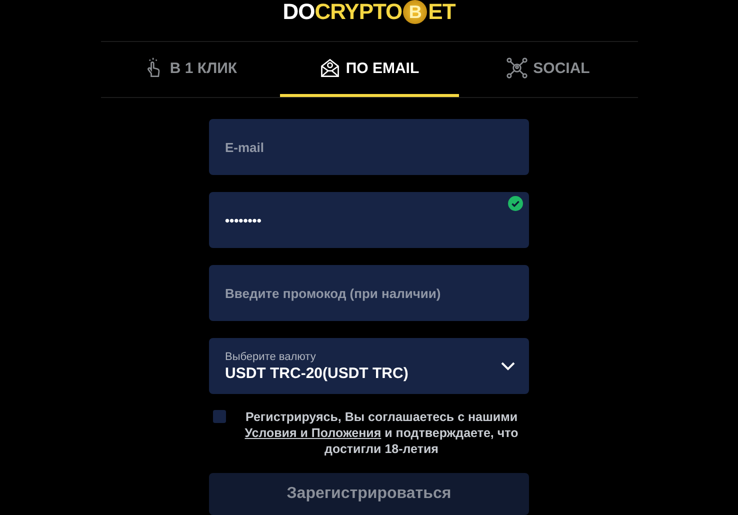 Image resolution: width=738 pixels, height=515 pixels. I want to click on chevron-down-icon, so click(508, 366).